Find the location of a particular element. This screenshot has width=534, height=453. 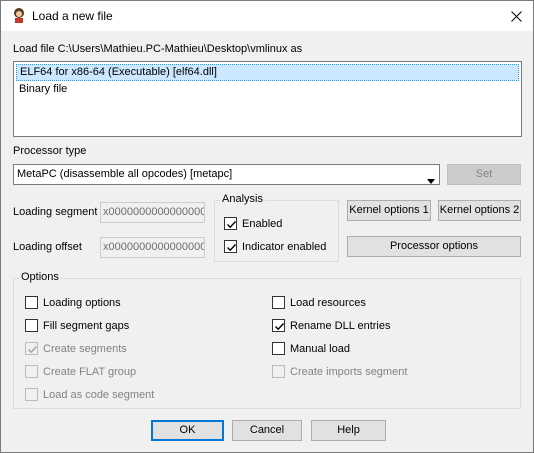

close-button is located at coordinates (516, 16).